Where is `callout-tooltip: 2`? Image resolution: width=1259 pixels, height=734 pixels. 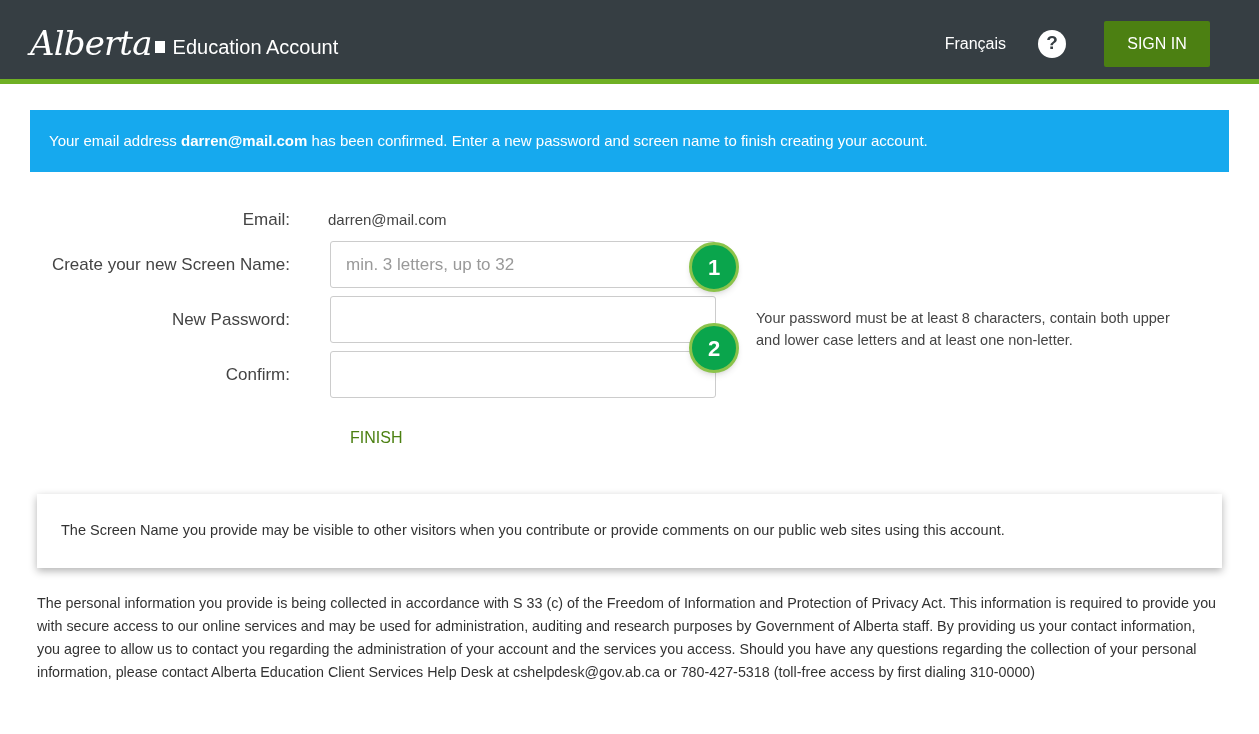
callout-tooltip: 2 is located at coordinates (714, 348).